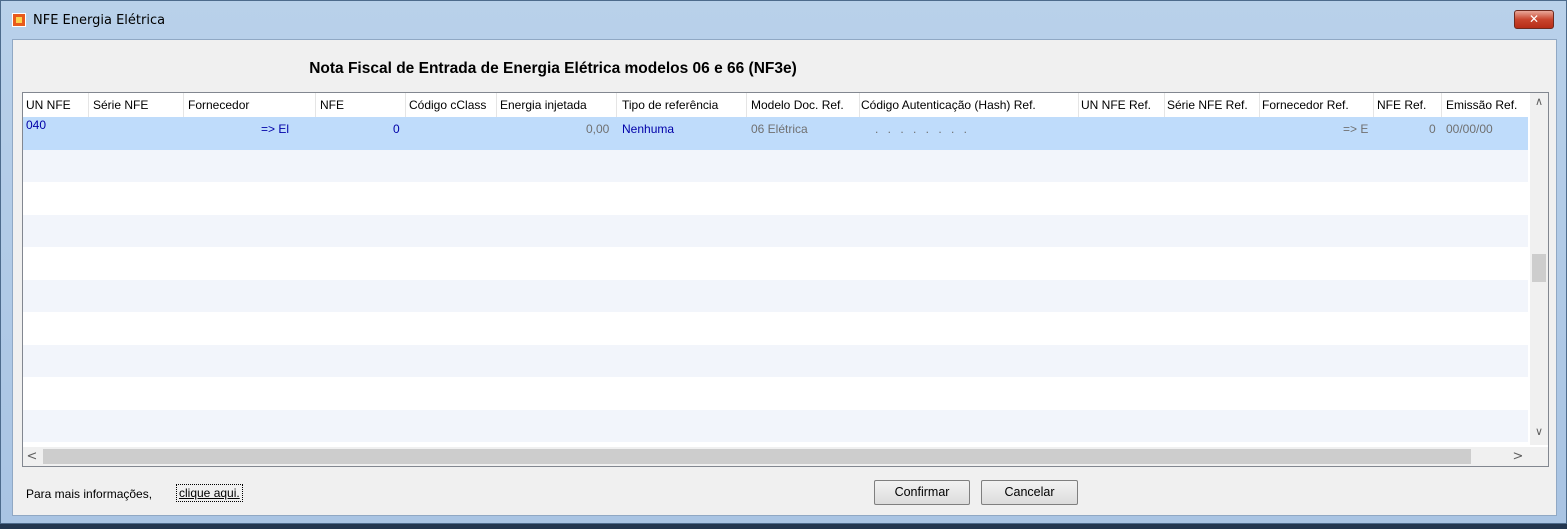 The image size is (1567, 529). Describe the element at coordinates (275, 129) in the screenshot. I see `cell-fornecedor: => El` at that location.